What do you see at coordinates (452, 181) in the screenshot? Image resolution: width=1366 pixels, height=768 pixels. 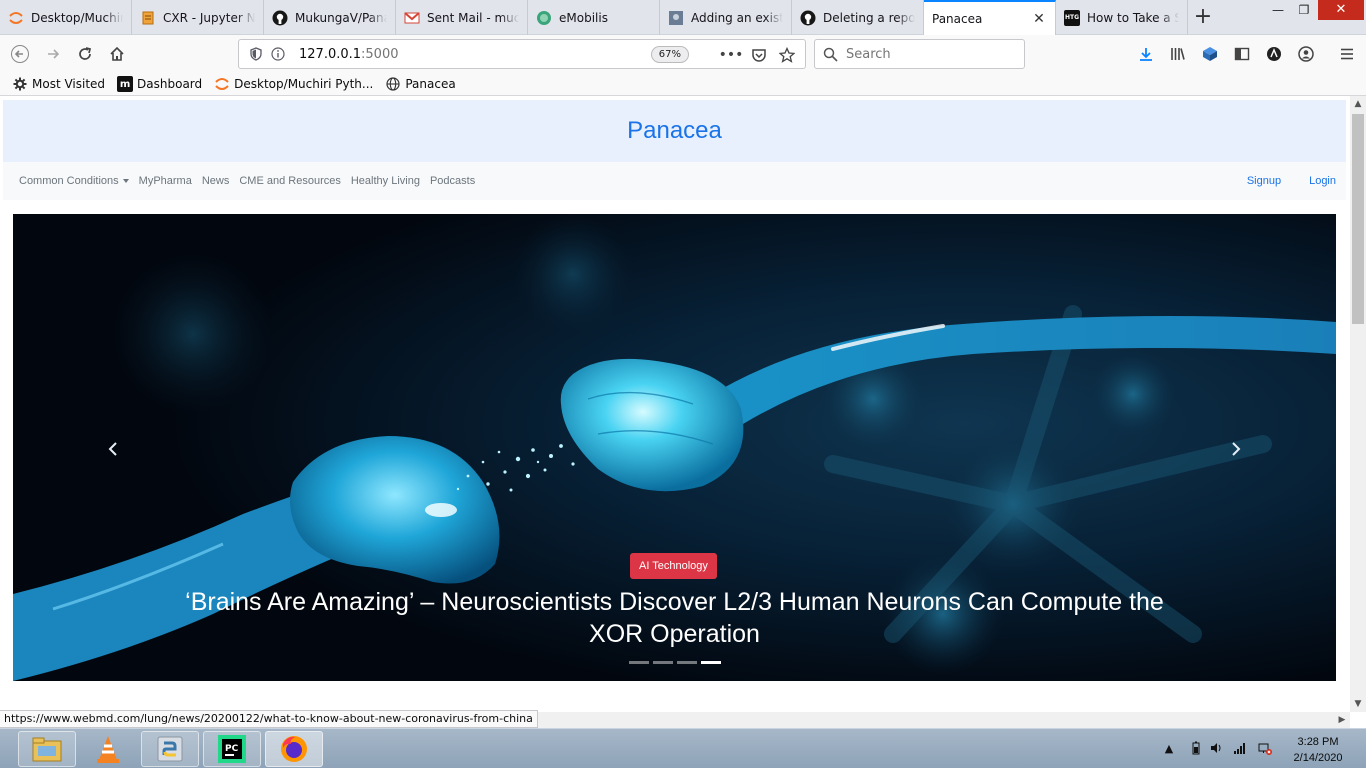 I see `nav-podcasts: Podcasts` at bounding box center [452, 181].